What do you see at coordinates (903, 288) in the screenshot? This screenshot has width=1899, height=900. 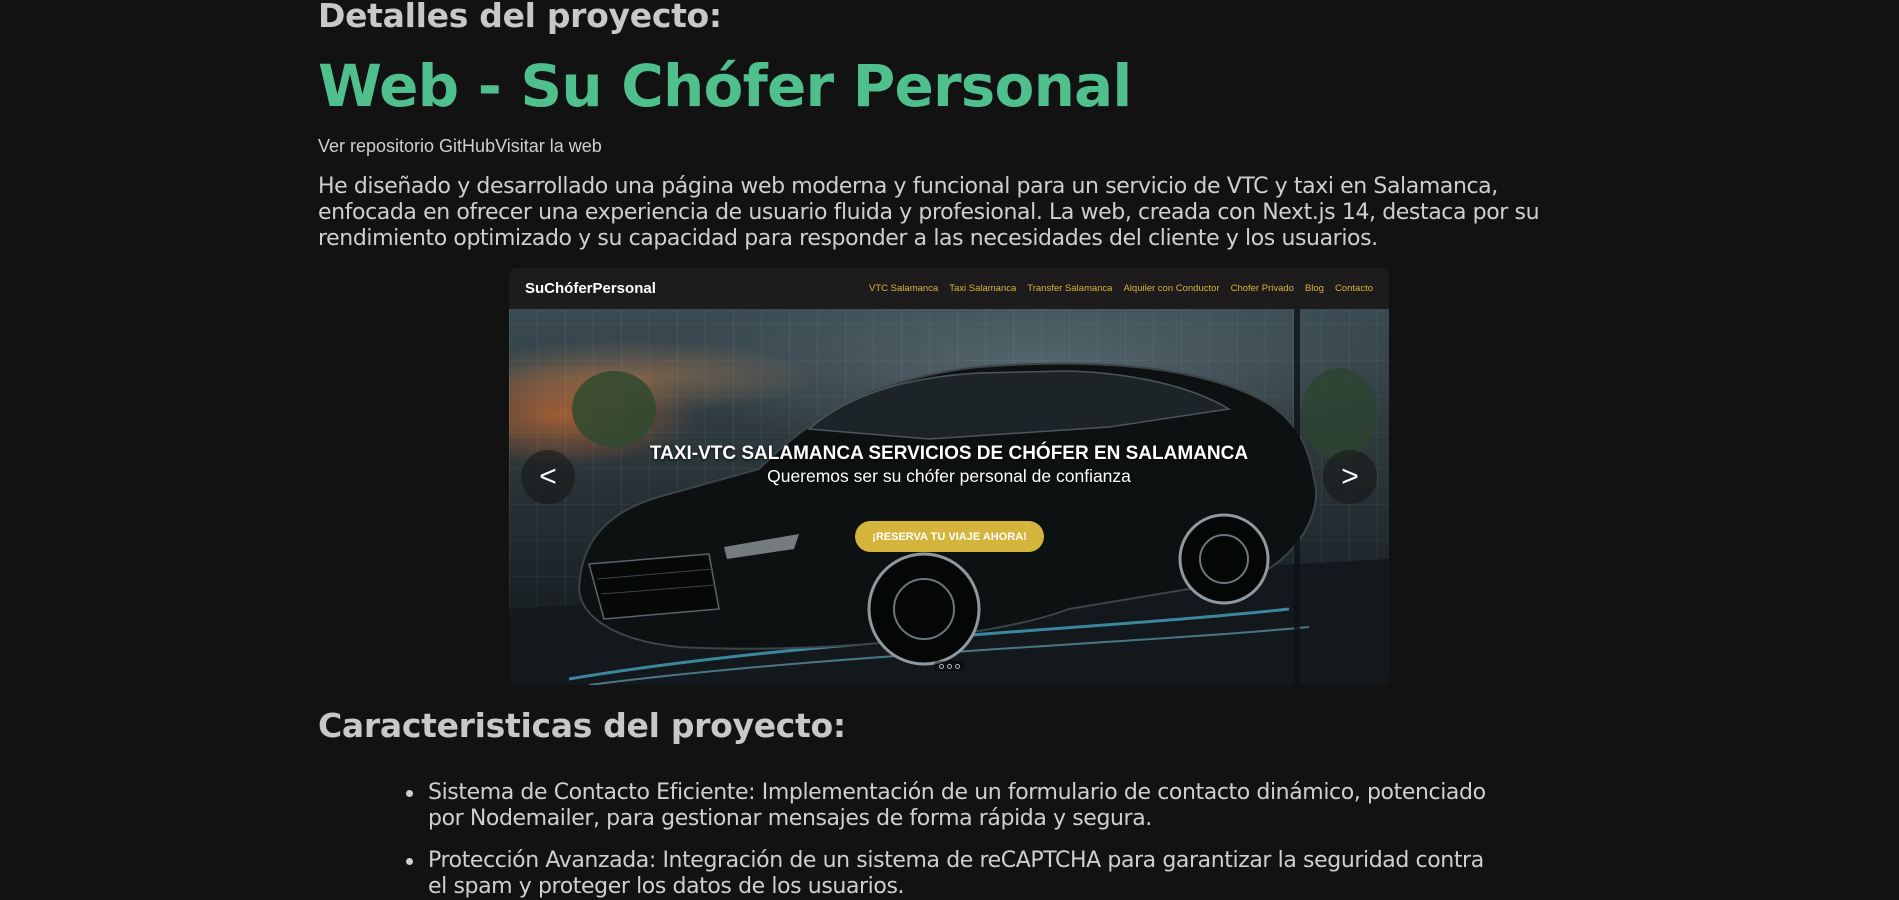 I see `preview-menu-item-vtc: VTC Salamanca` at bounding box center [903, 288].